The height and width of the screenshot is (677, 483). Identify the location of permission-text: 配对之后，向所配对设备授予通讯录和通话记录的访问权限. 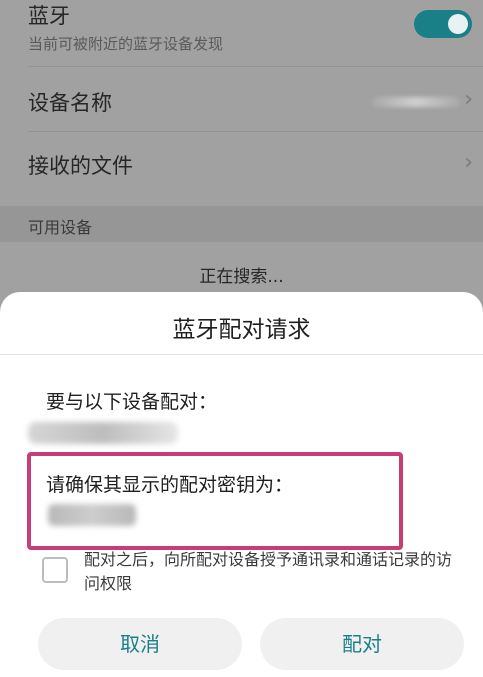
(268, 571).